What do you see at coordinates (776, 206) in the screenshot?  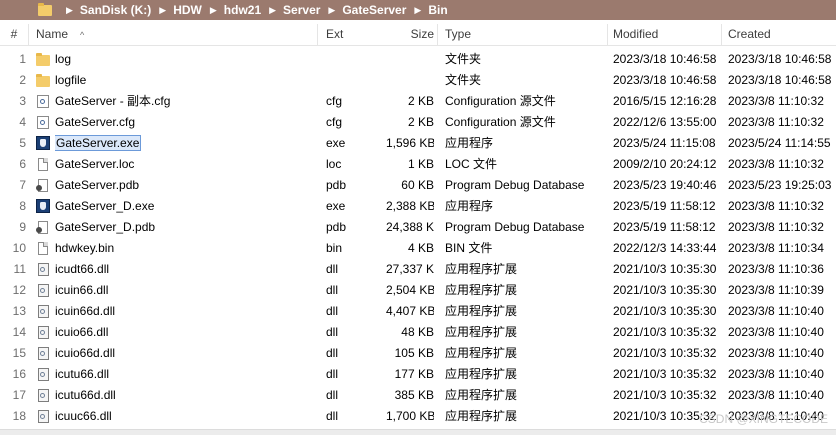 I see `file-created: 2023/3/8 11:10:32` at bounding box center [776, 206].